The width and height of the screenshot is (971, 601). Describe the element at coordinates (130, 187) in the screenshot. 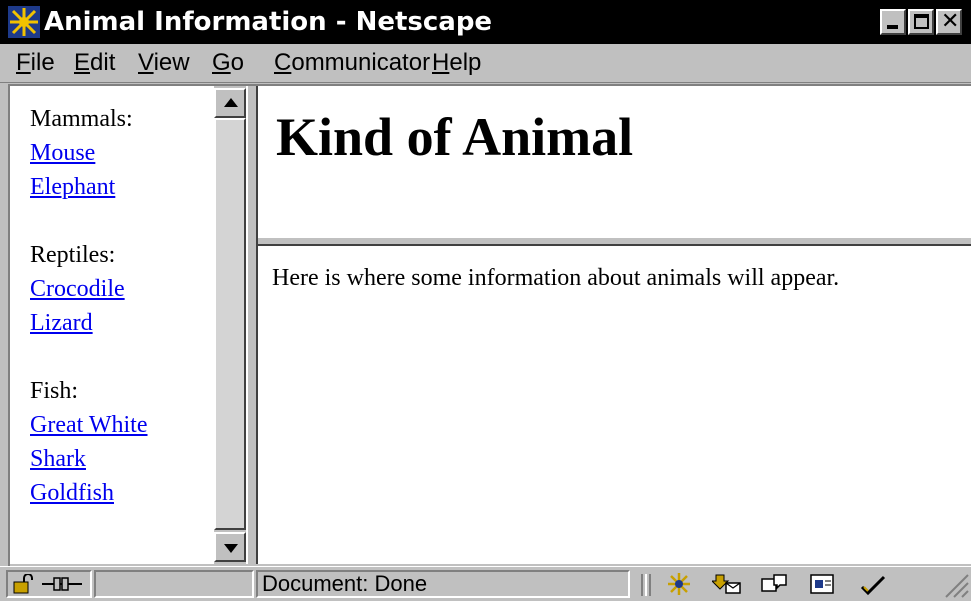

I see `link-elephant: Elephant` at that location.